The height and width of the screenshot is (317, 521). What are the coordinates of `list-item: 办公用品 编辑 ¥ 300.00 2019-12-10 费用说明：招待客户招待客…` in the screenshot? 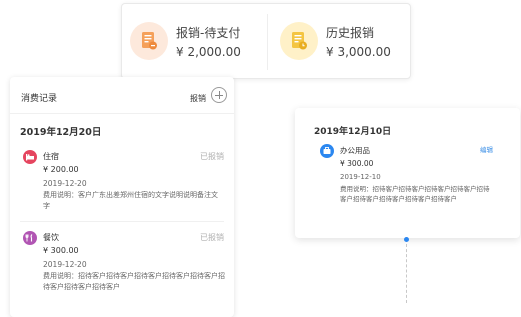 It's located at (405, 189).